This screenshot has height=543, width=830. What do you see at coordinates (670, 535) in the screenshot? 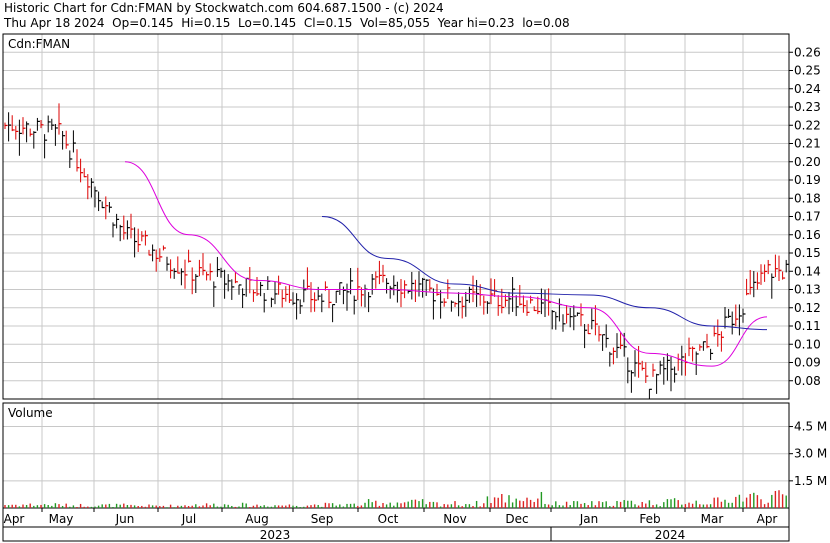
I see `year-label: 2024` at bounding box center [670, 535].